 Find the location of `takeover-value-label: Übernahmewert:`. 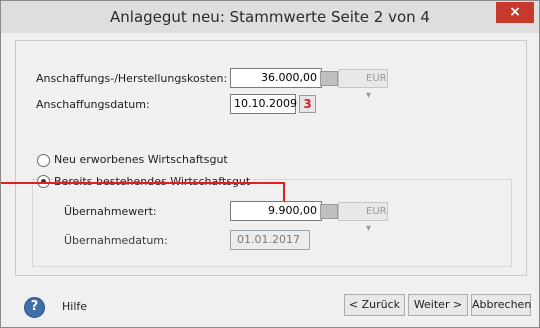

takeover-value-label: Übernahmewert: is located at coordinates (110, 211).